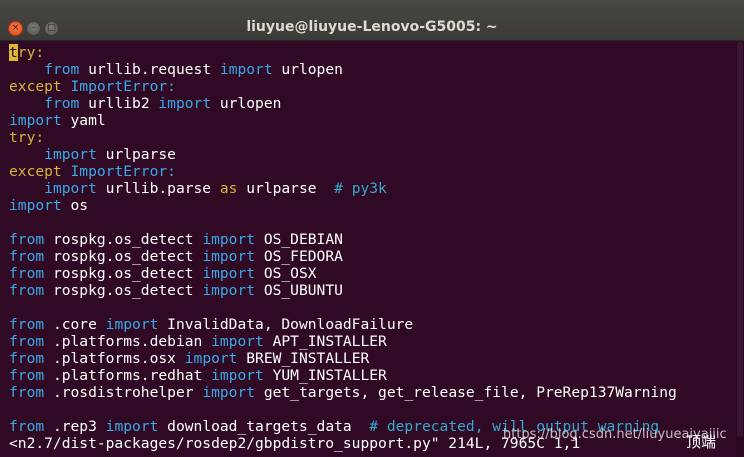  I want to click on code-line: from urllib2 import urlopen, so click(145, 103).